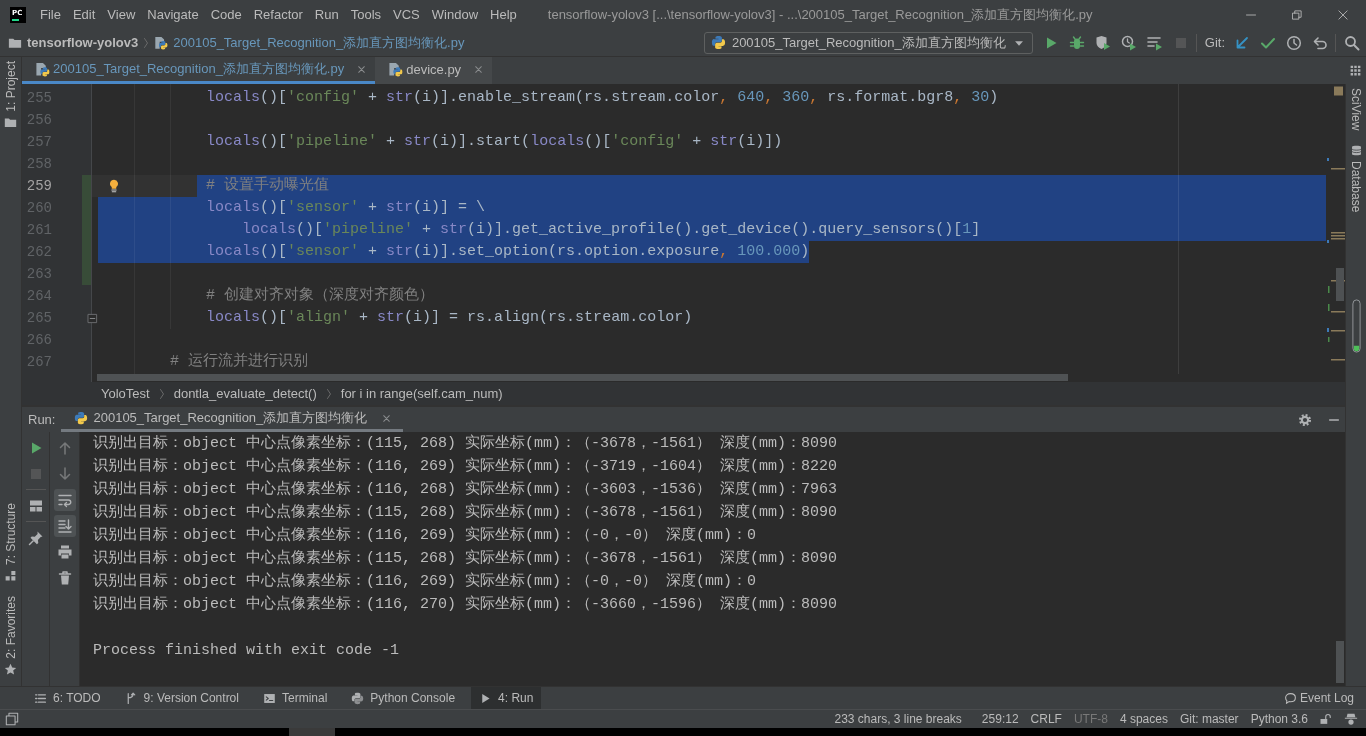  What do you see at coordinates (1356, 109) in the screenshot?
I see `tool-window-button: SciView` at bounding box center [1356, 109].